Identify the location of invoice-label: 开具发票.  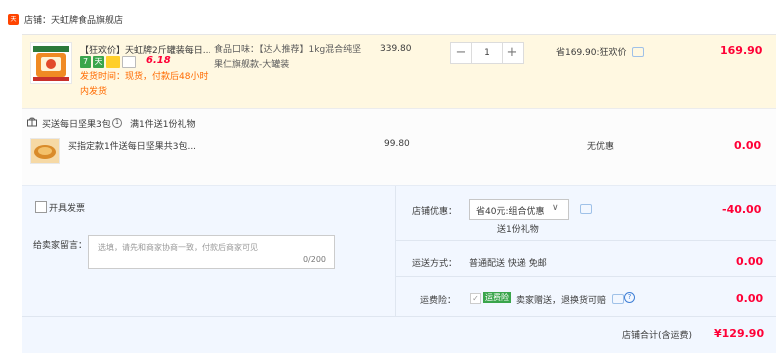
(67, 209).